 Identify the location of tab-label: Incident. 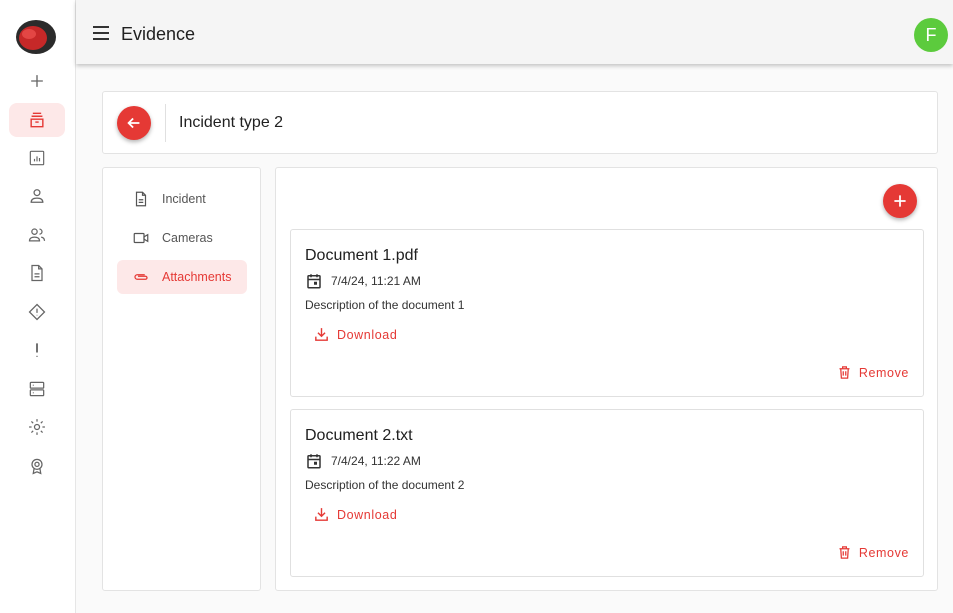
(184, 199).